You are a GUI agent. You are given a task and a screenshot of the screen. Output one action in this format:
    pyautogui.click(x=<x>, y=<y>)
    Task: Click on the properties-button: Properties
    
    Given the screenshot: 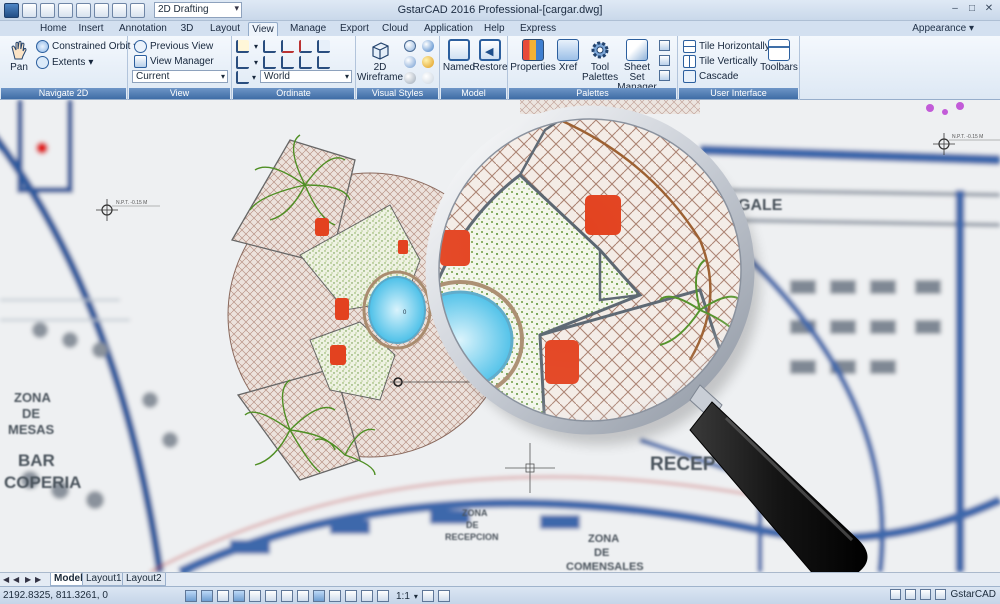 What is the action you would take?
    pyautogui.click(x=533, y=56)
    